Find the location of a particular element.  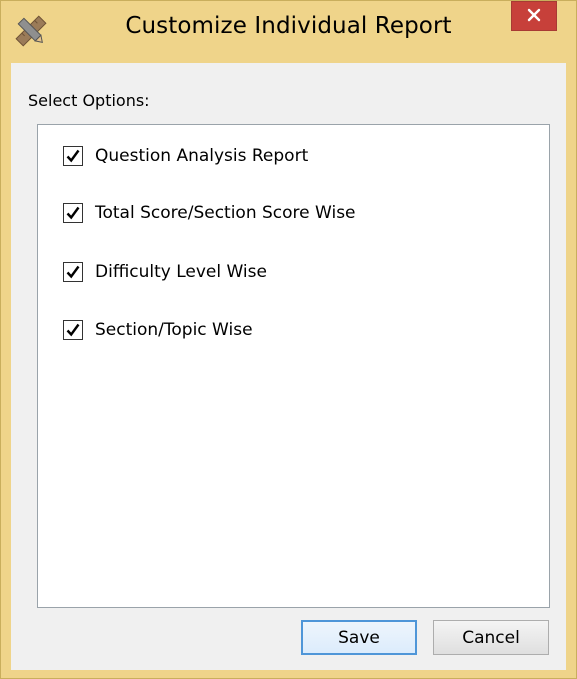

option-label: Question Analysis Report is located at coordinates (202, 156).